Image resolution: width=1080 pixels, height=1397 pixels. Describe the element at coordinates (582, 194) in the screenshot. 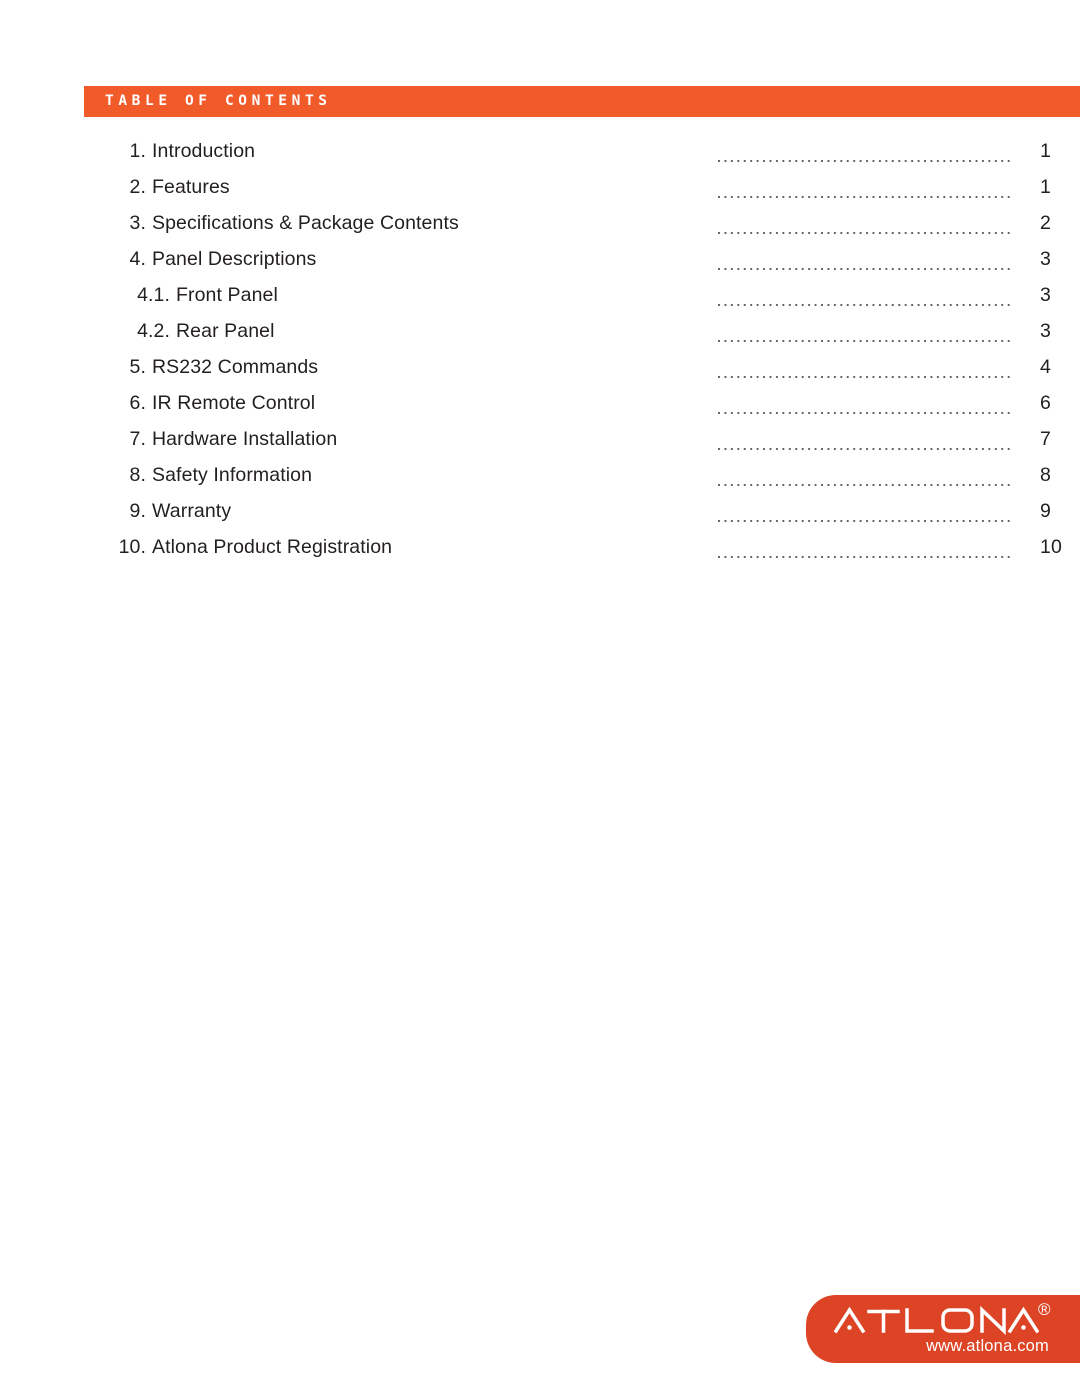

I see `toc-entry: 2. Features 1` at that location.